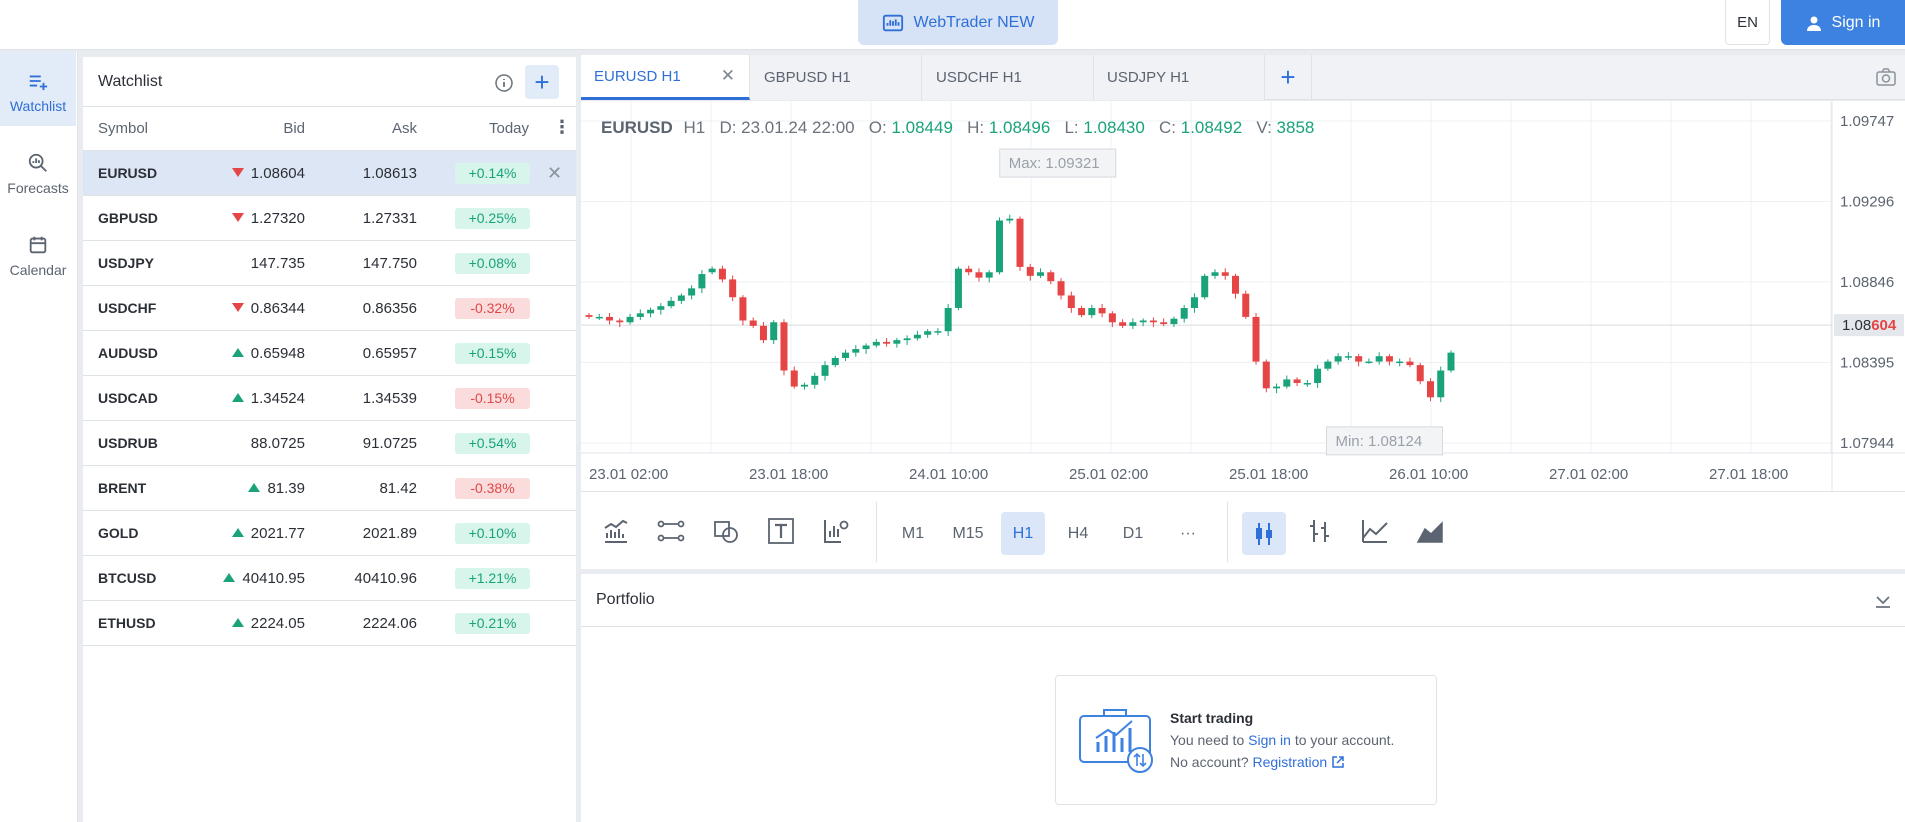 This screenshot has height=822, width=1905. Describe the element at coordinates (294, 128) in the screenshot. I see `col-bid: Bid` at that location.